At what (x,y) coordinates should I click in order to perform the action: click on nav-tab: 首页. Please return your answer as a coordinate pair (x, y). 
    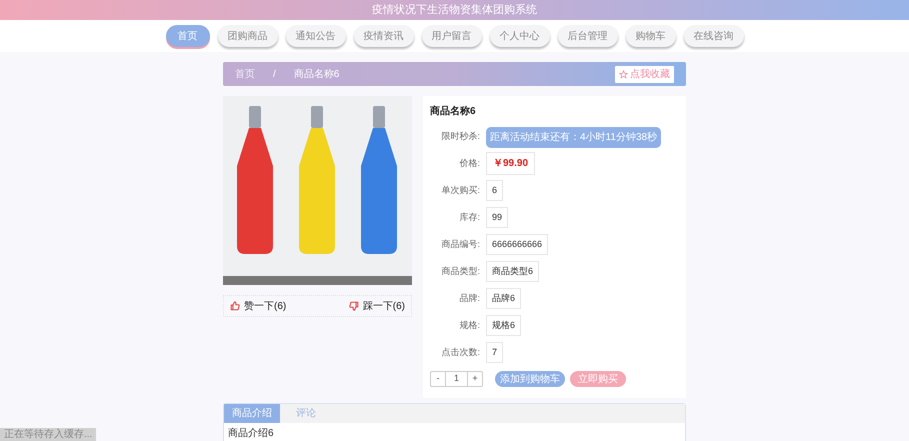
    Looking at the image, I should click on (188, 36).